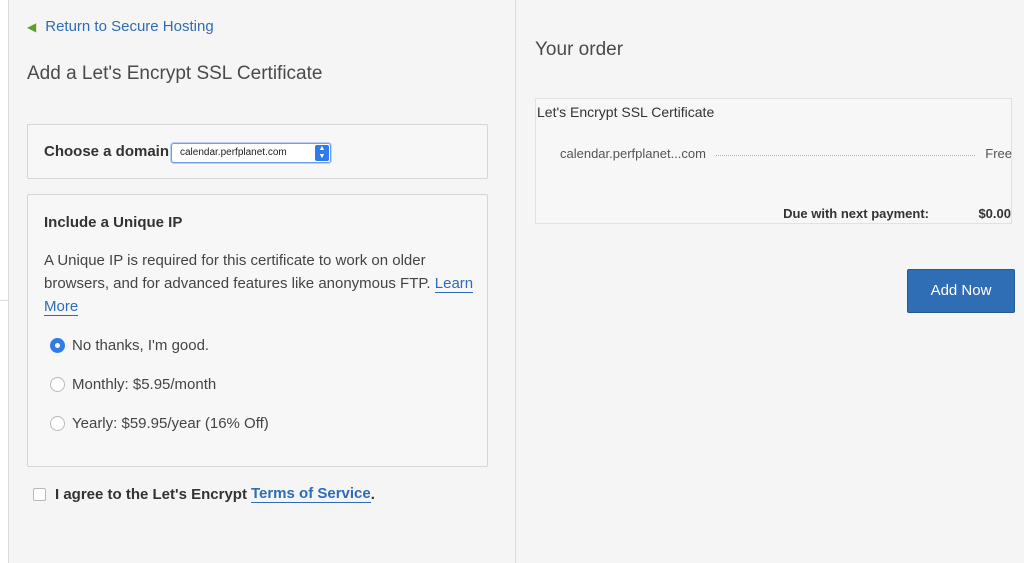 This screenshot has width=1024, height=563. Describe the element at coordinates (626, 112) in the screenshot. I see `order-product-name: Let's Encrypt SSL Certificate` at that location.